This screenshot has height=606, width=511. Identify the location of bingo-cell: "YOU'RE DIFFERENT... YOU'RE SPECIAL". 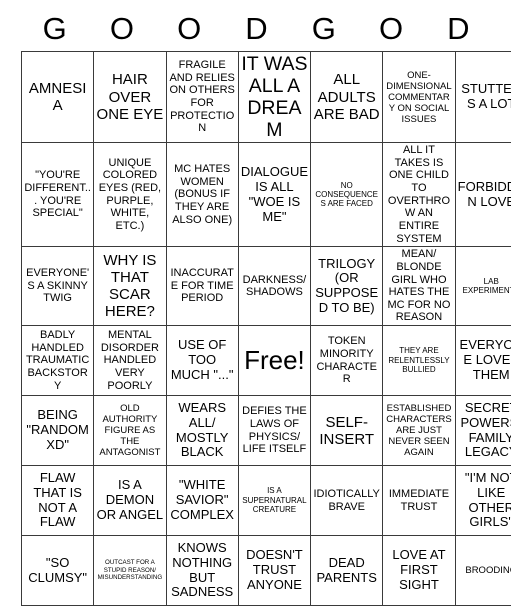
(58, 195).